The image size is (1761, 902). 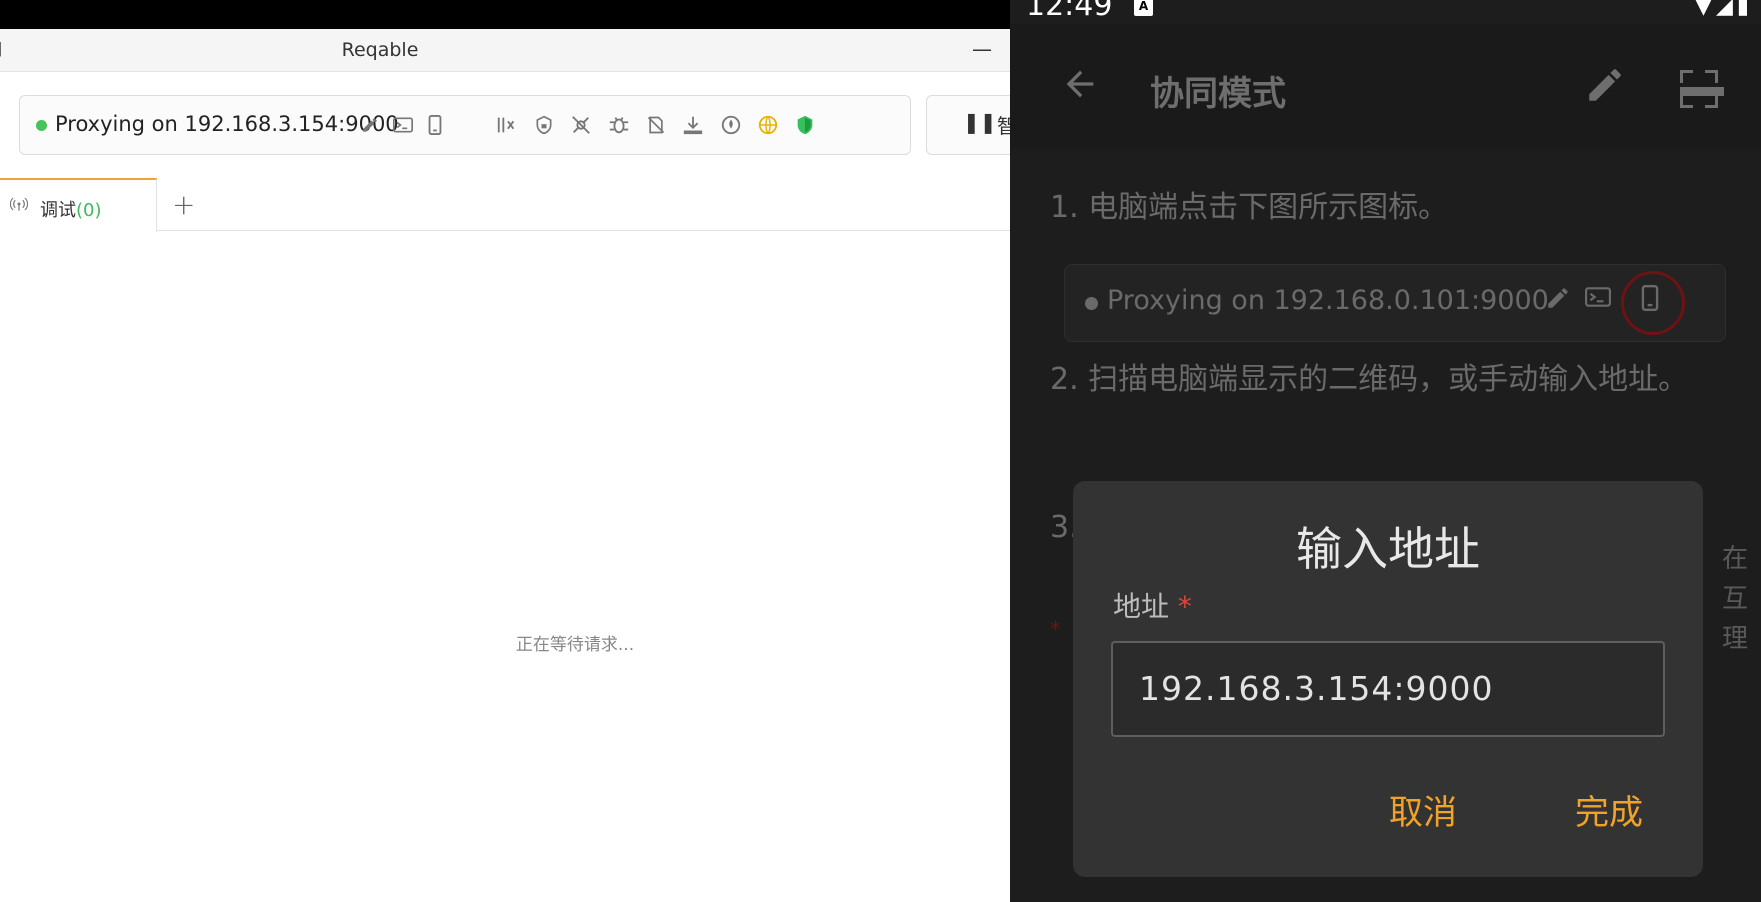 What do you see at coordinates (656, 125) in the screenshot?
I see `rewrite-off-icon` at bounding box center [656, 125].